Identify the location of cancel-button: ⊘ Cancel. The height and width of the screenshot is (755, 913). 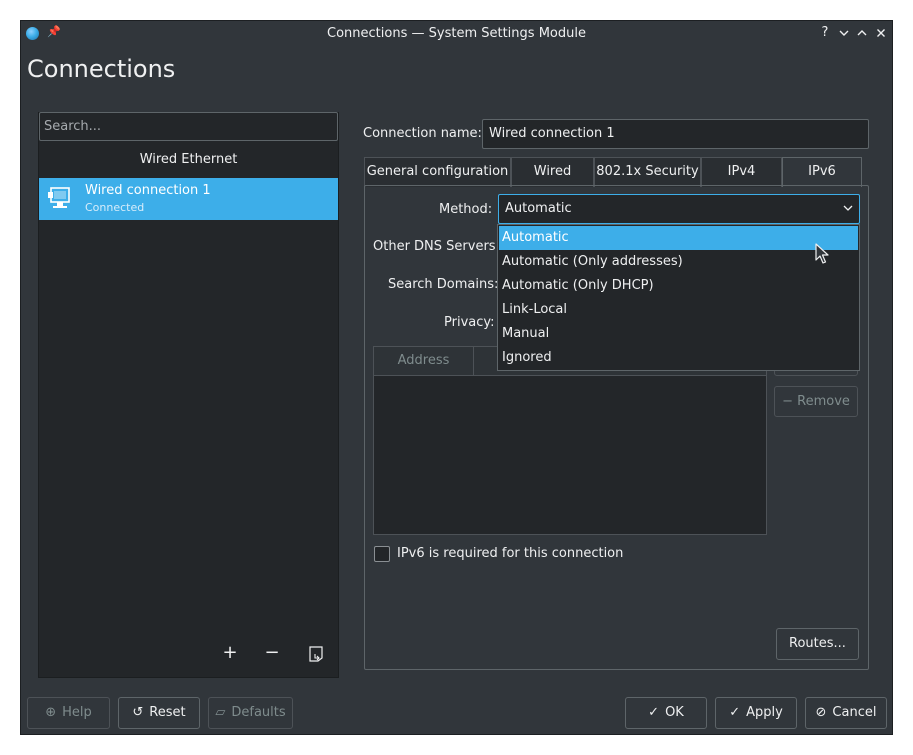
(846, 713).